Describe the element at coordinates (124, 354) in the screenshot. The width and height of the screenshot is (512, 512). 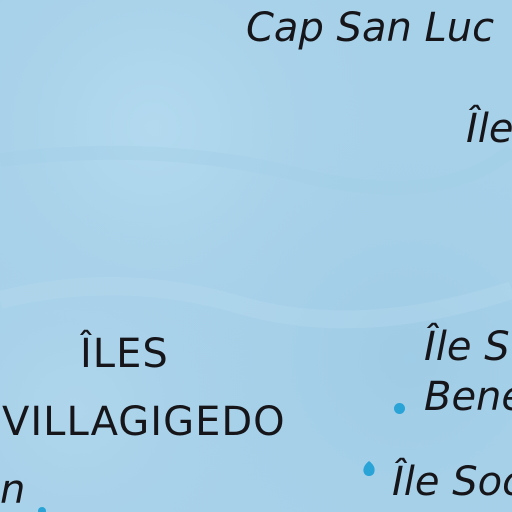
I see `label-iles-revillagigedo-line1: ÎLES` at that location.